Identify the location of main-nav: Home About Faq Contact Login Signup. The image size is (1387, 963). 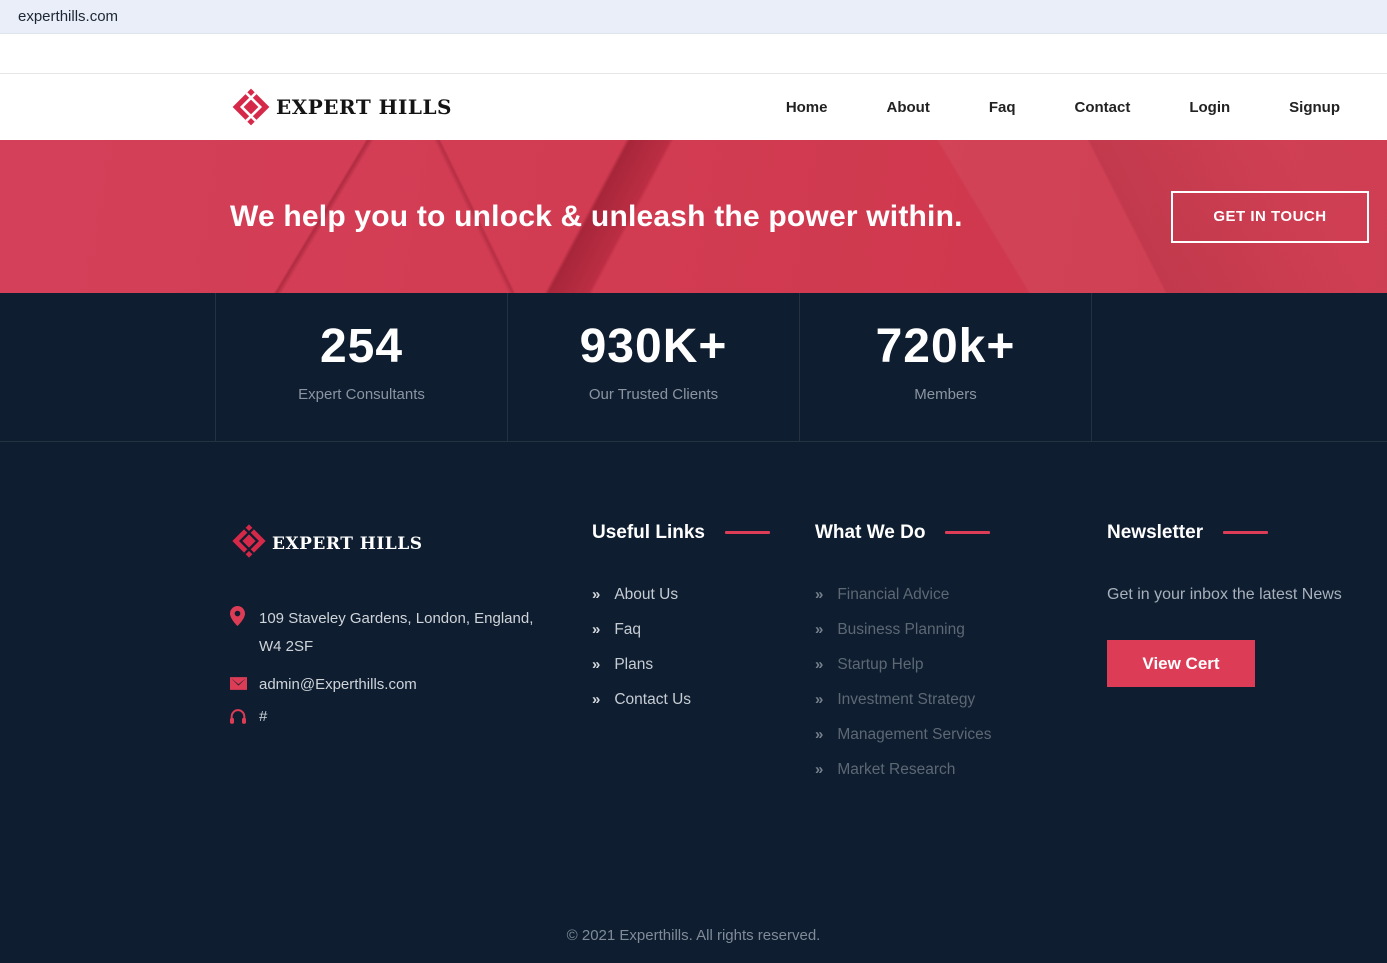
(1063, 107).